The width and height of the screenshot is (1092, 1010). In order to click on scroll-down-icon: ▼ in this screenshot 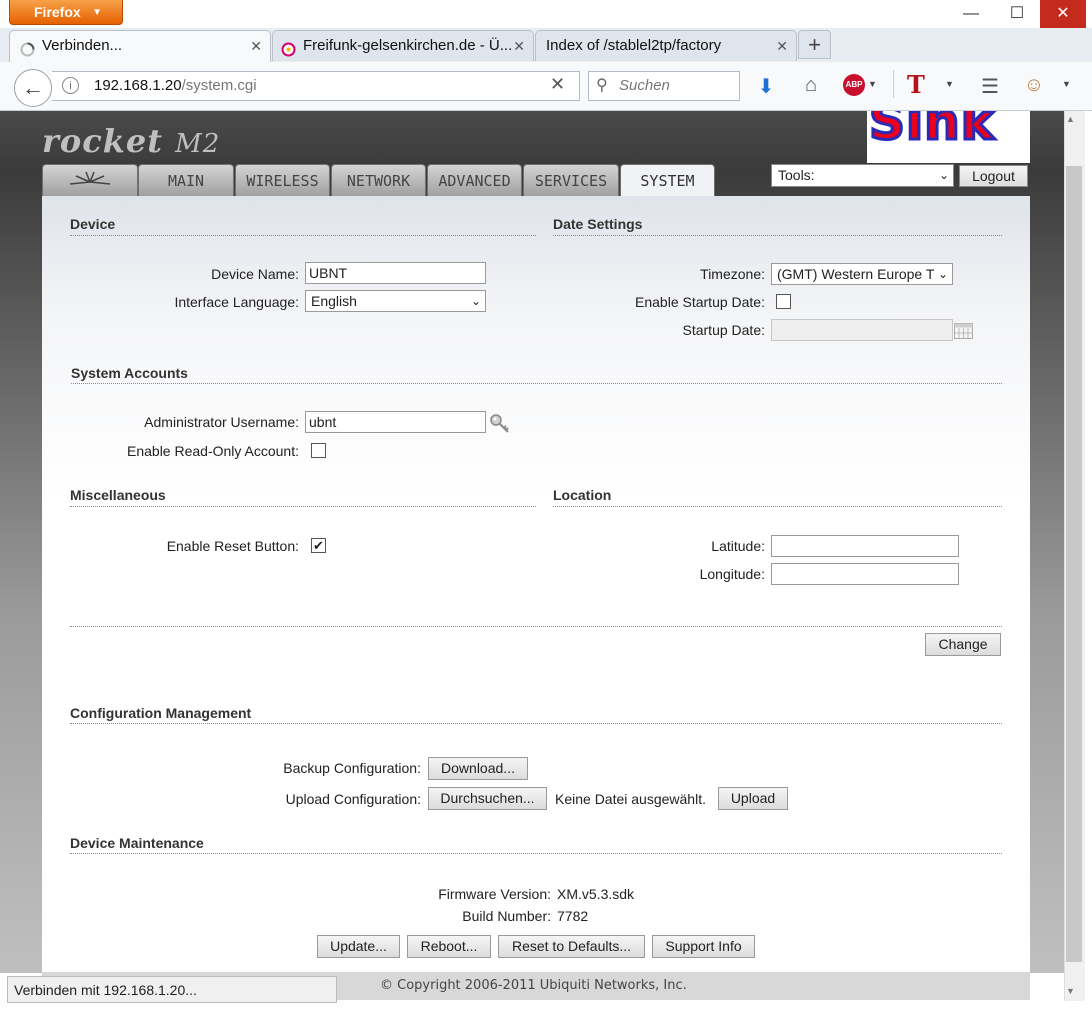, I will do `click(1070, 991)`.